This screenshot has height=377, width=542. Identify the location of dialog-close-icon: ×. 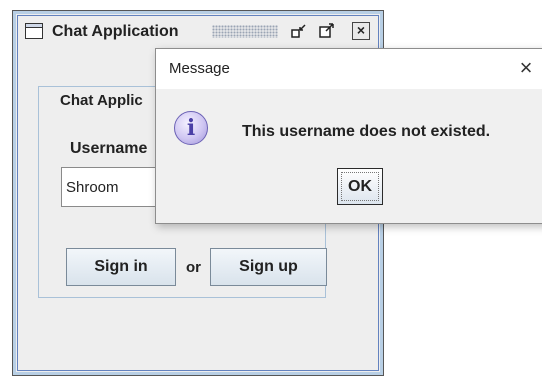
(526, 69).